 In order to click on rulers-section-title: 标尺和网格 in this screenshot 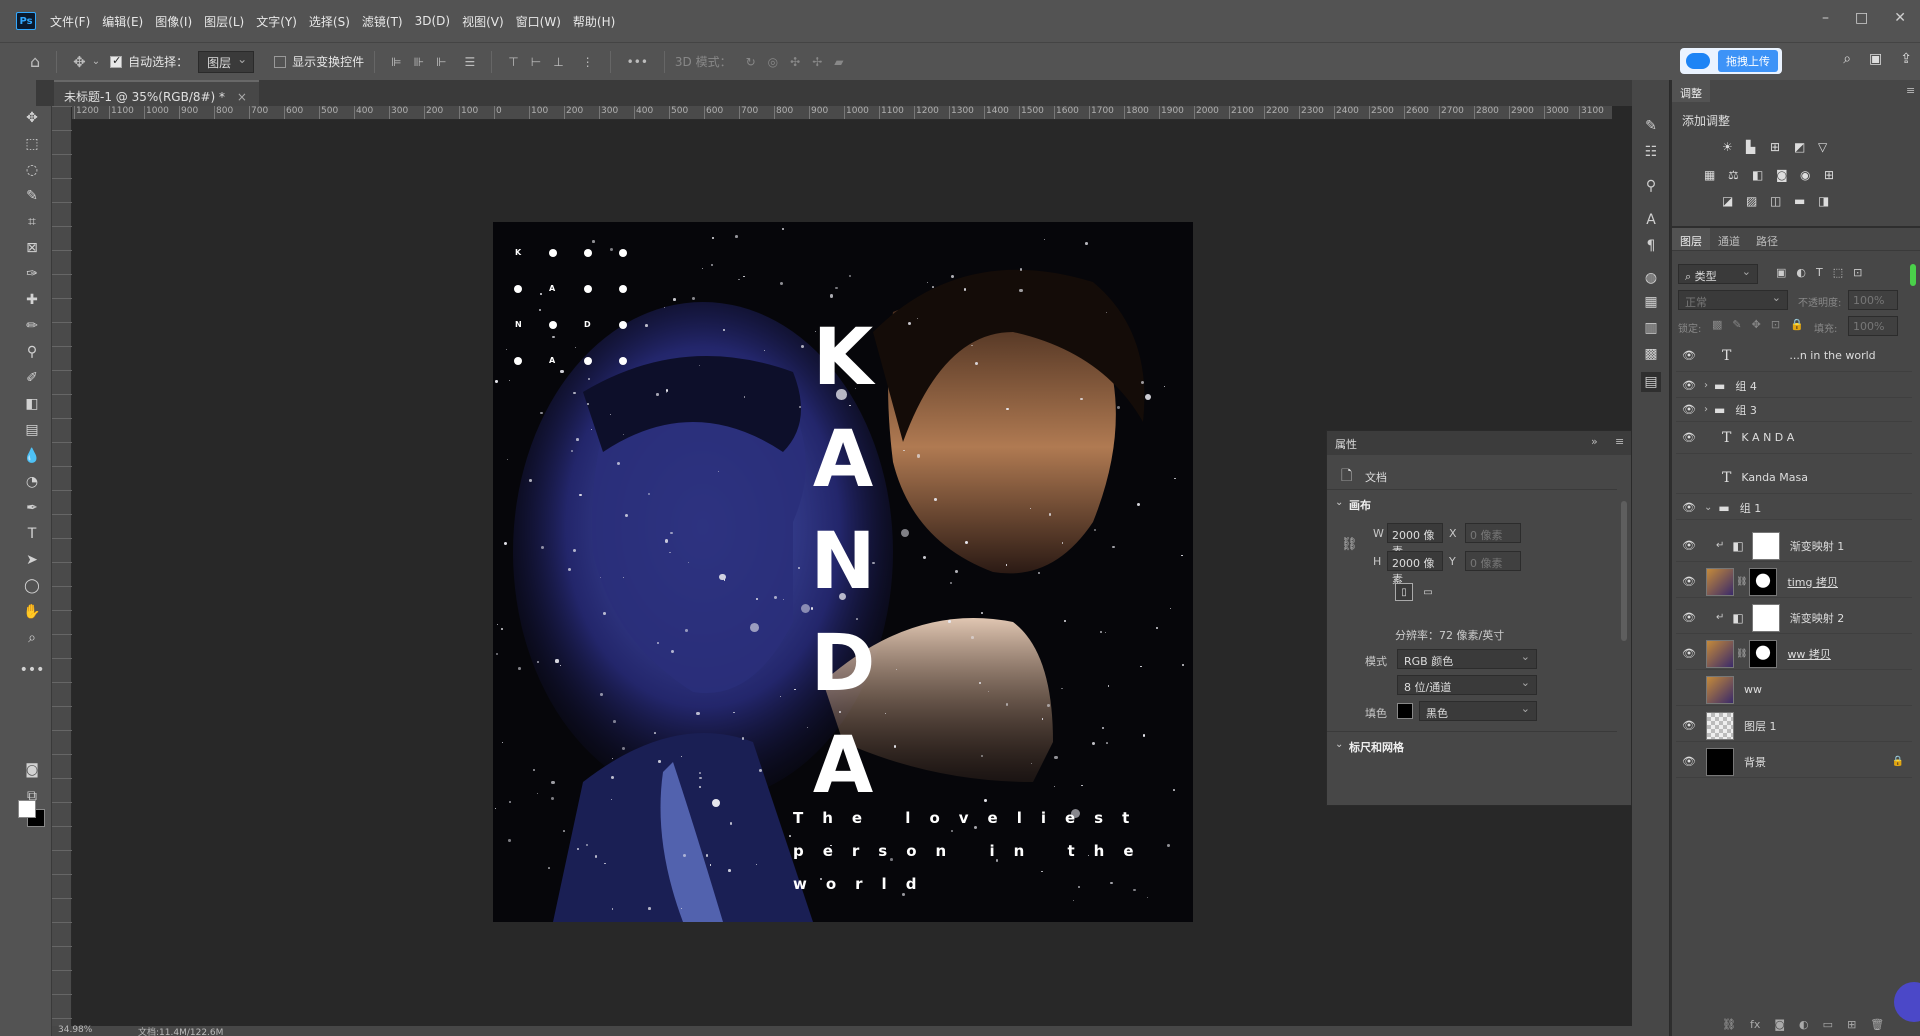, I will do `click(1376, 747)`.